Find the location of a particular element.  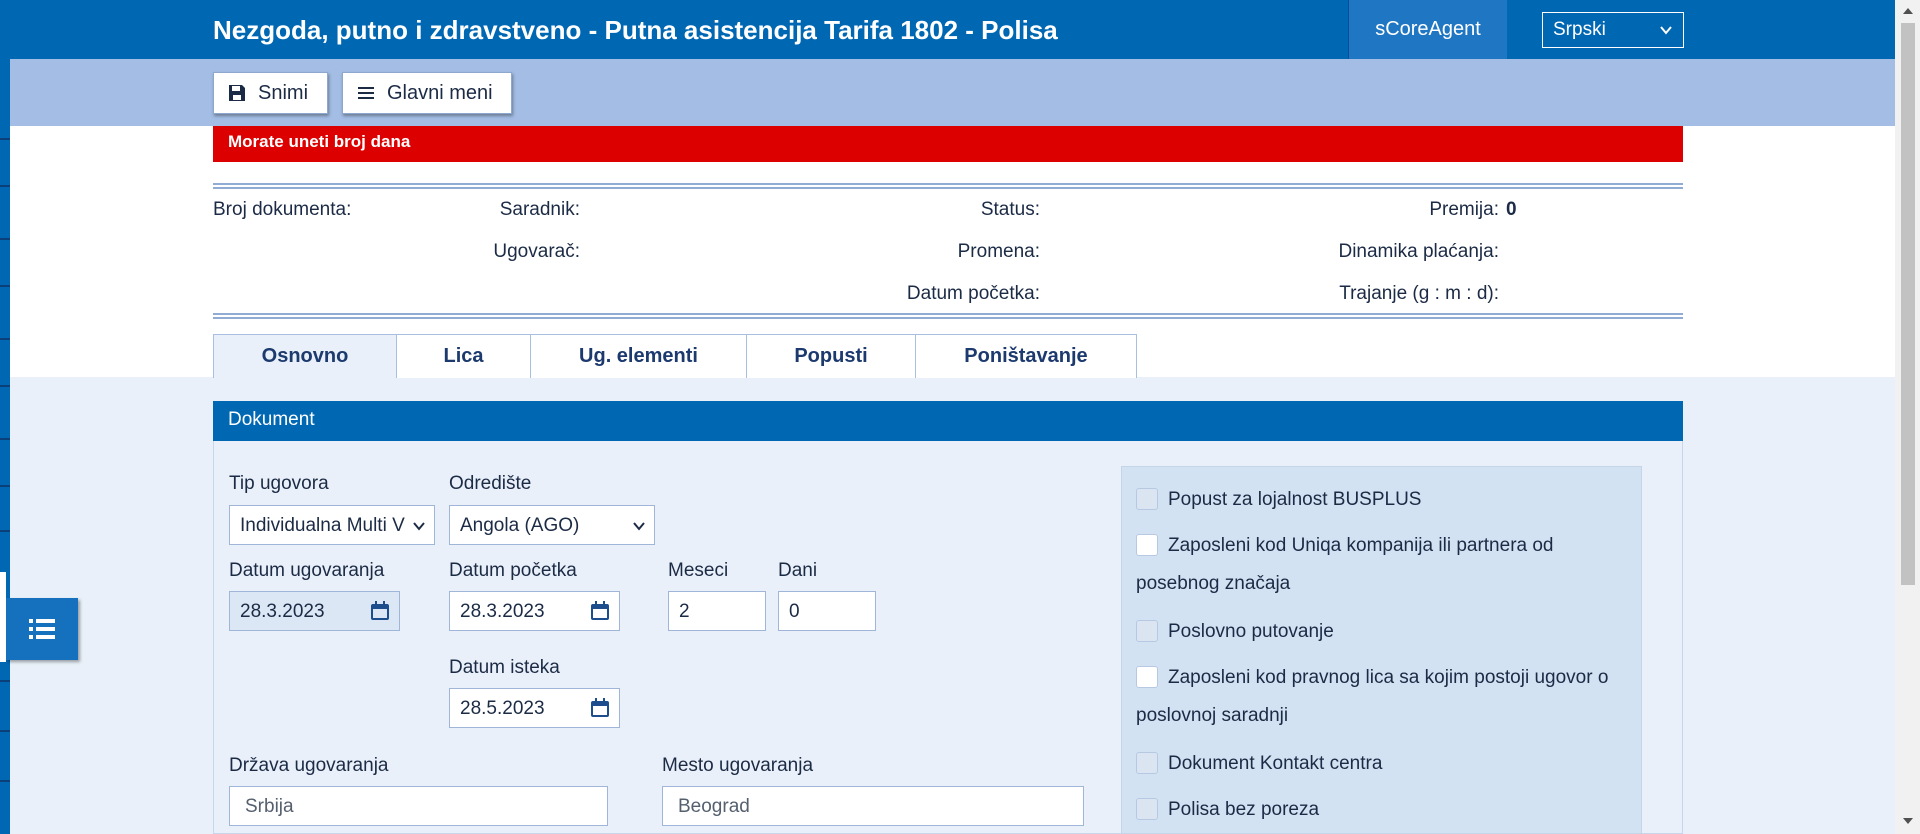

months-input: 2 is located at coordinates (717, 611).